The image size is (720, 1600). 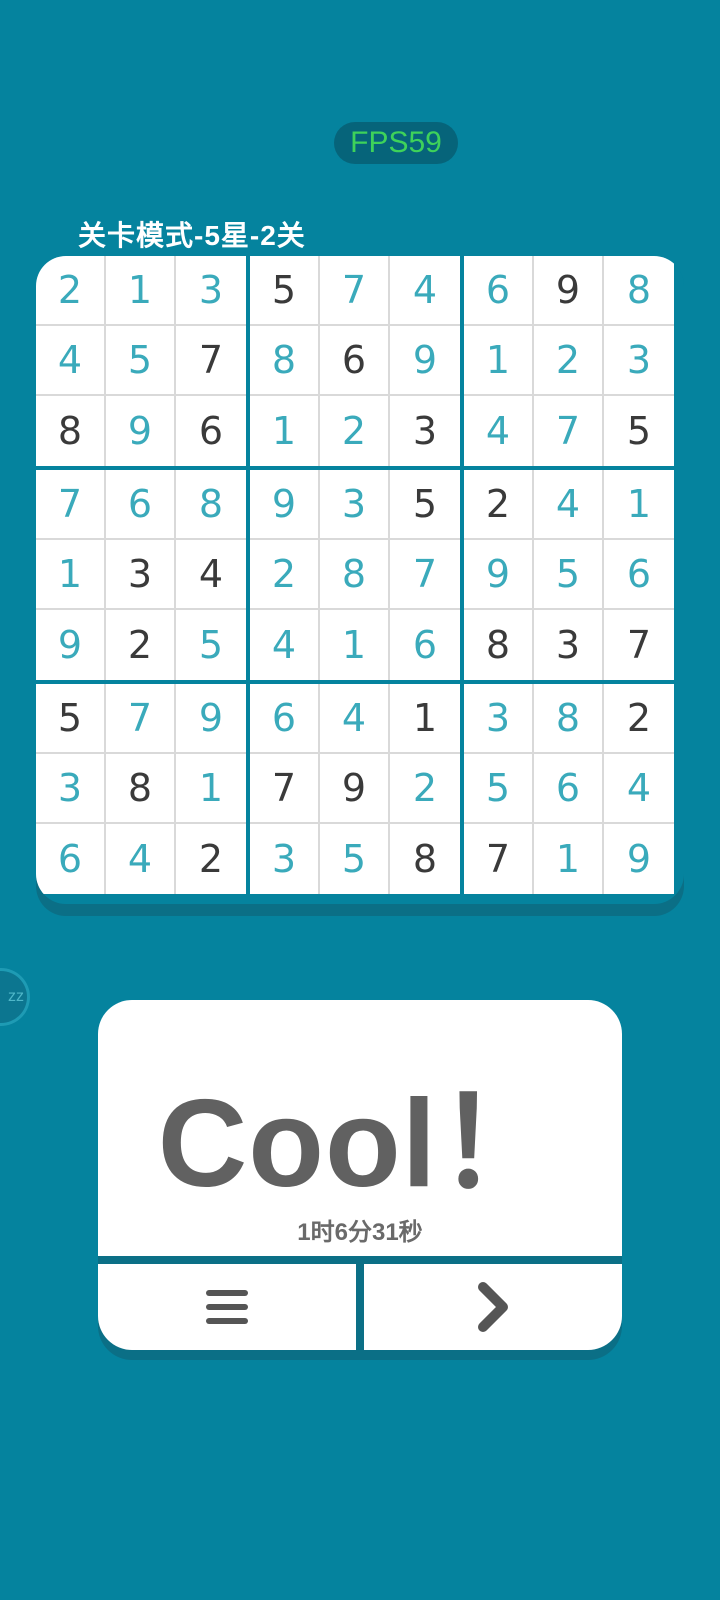 I want to click on fps-counter: FPS59, so click(x=396, y=143).